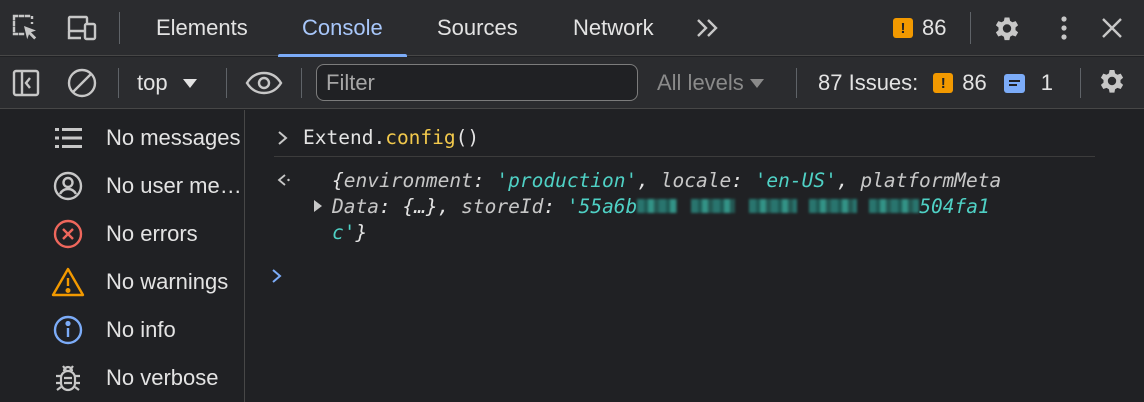 Image resolution: width=1144 pixels, height=402 pixels. What do you see at coordinates (934, 27) in the screenshot?
I see `warnings-count: 86` at bounding box center [934, 27].